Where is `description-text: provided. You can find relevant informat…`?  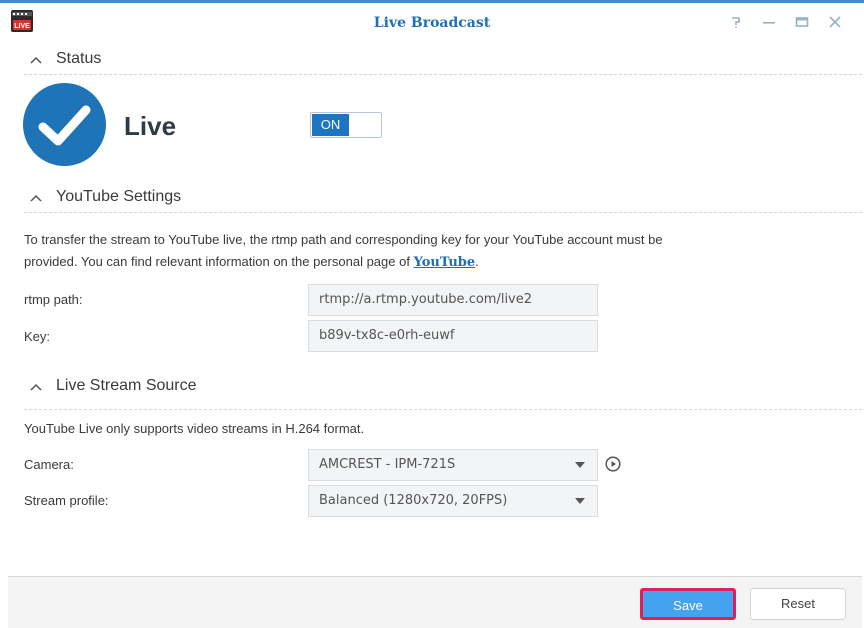 description-text: provided. You can find relevant informat… is located at coordinates (219, 261).